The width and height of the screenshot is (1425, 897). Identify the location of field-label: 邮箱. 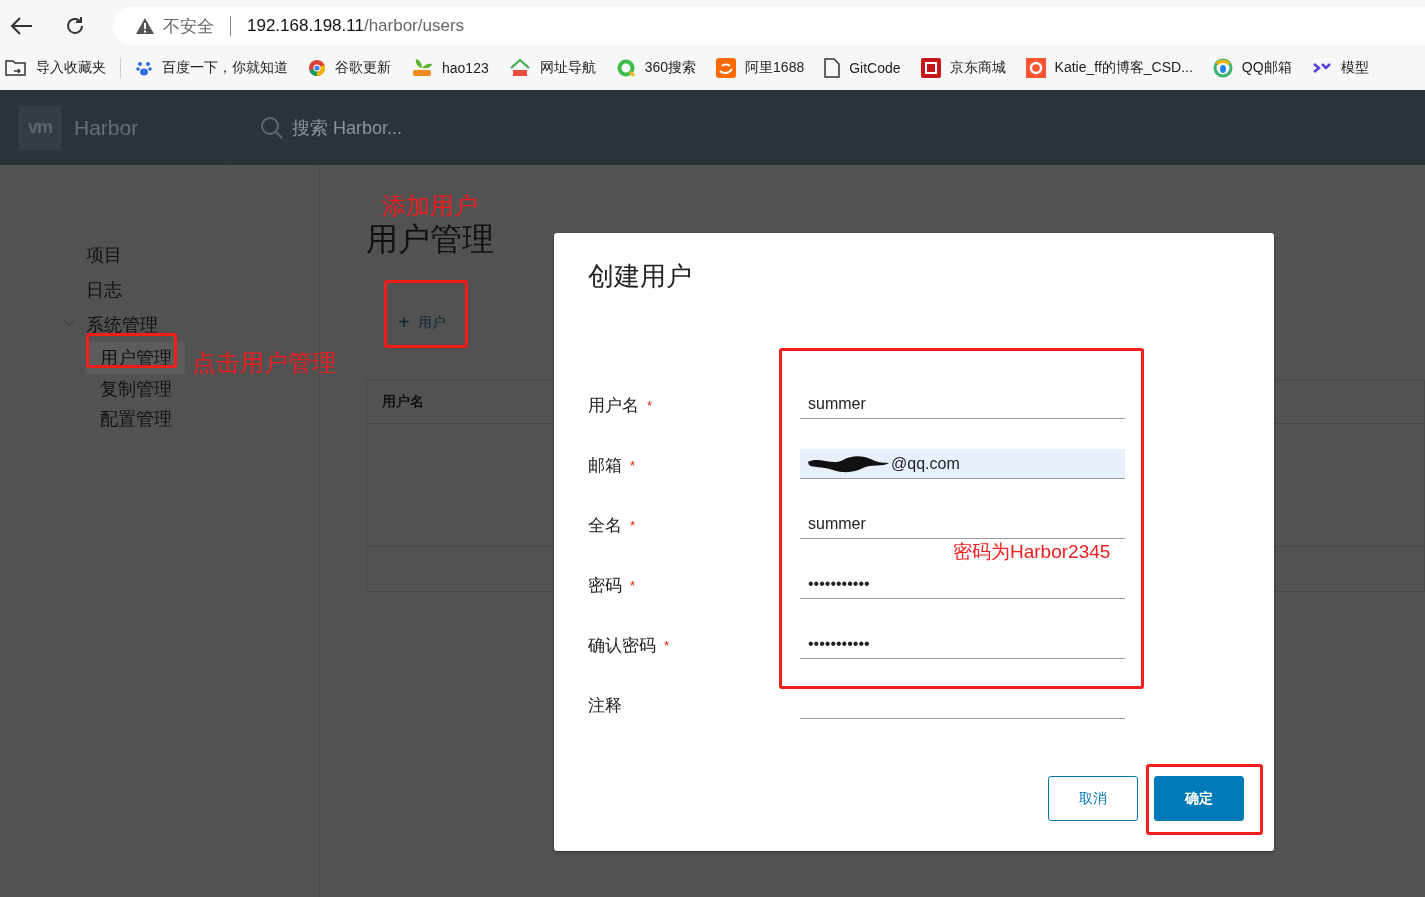
(605, 465).